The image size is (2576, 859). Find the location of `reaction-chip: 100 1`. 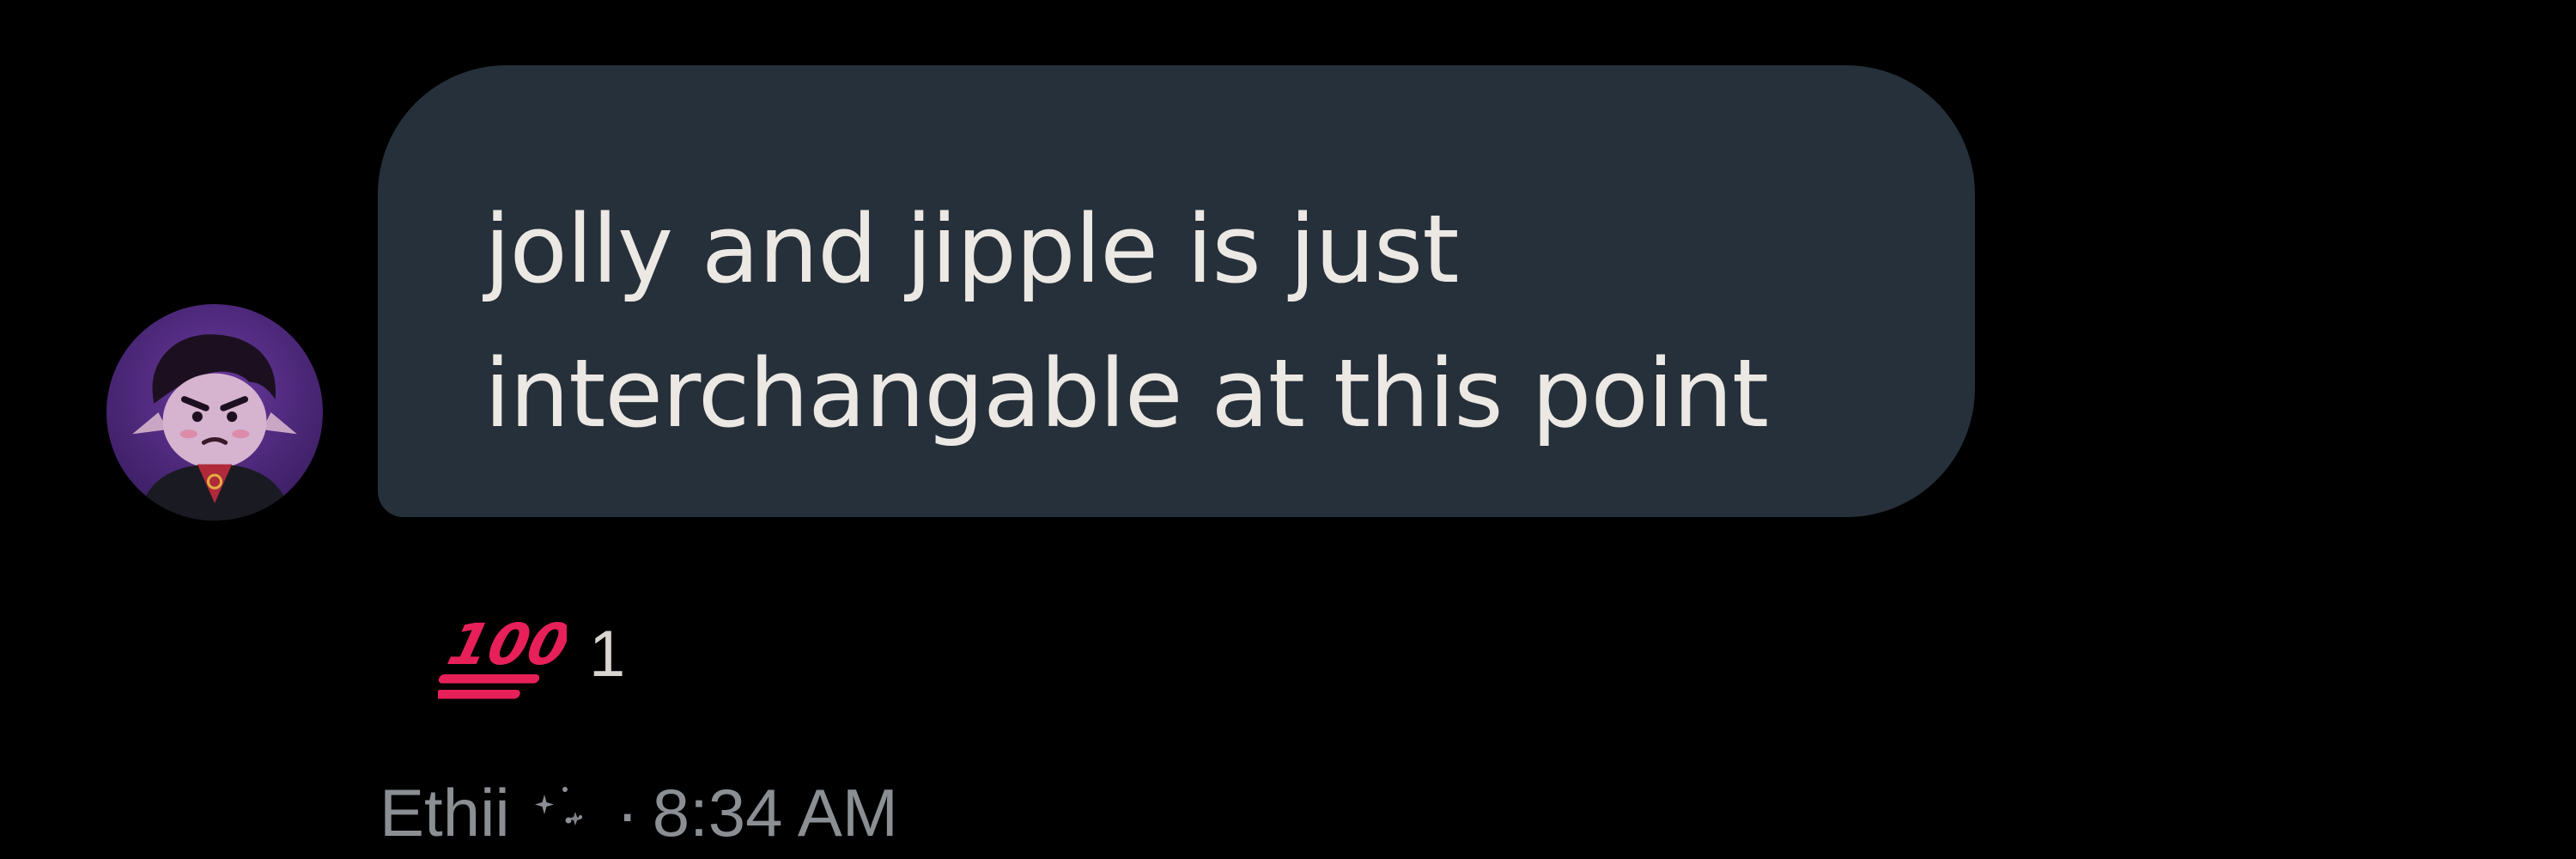

reaction-chip: 100 1 is located at coordinates (532, 653).